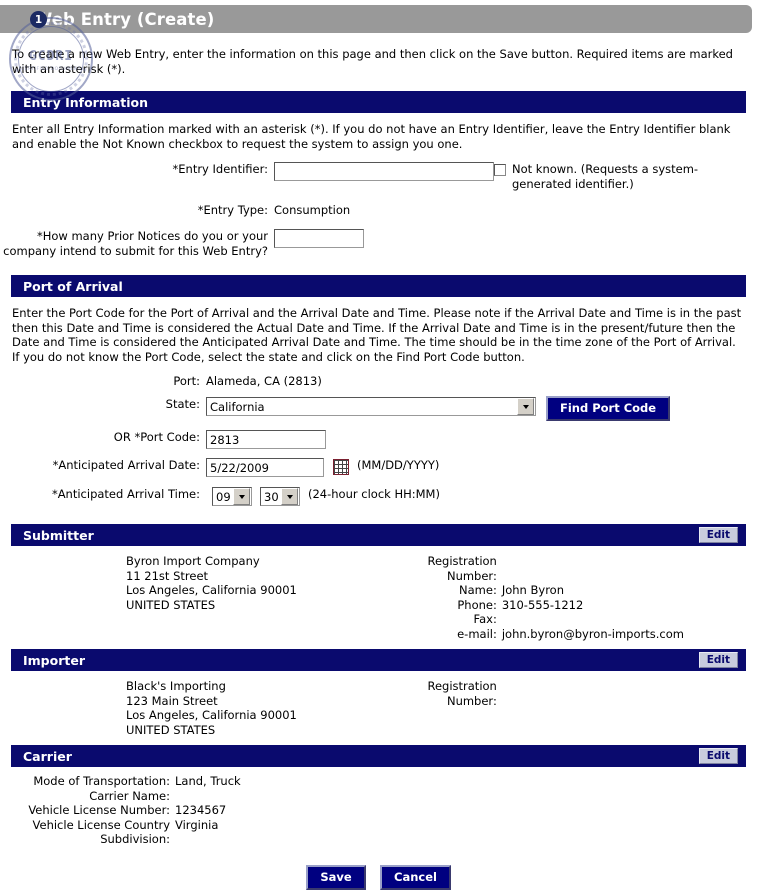  What do you see at coordinates (86, 102) in the screenshot?
I see `section-title-entry-information: Entry Information` at bounding box center [86, 102].